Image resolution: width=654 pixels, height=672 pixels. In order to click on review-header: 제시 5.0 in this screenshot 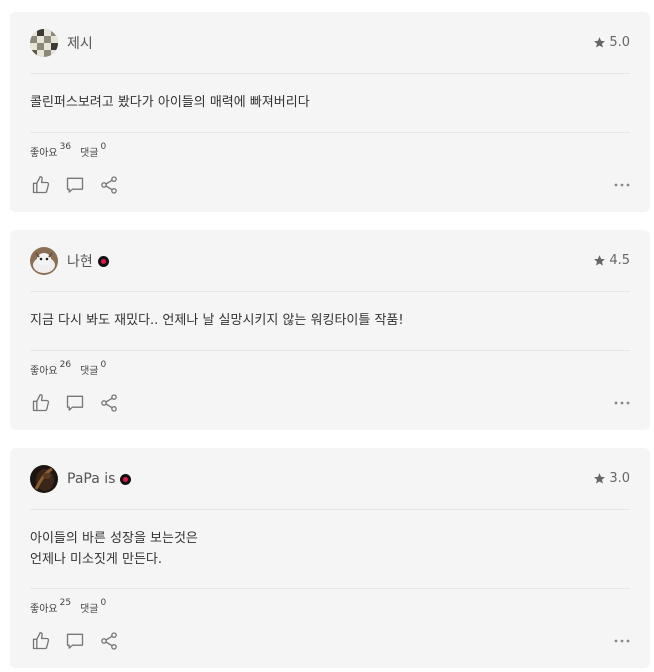, I will do `click(330, 43)`.